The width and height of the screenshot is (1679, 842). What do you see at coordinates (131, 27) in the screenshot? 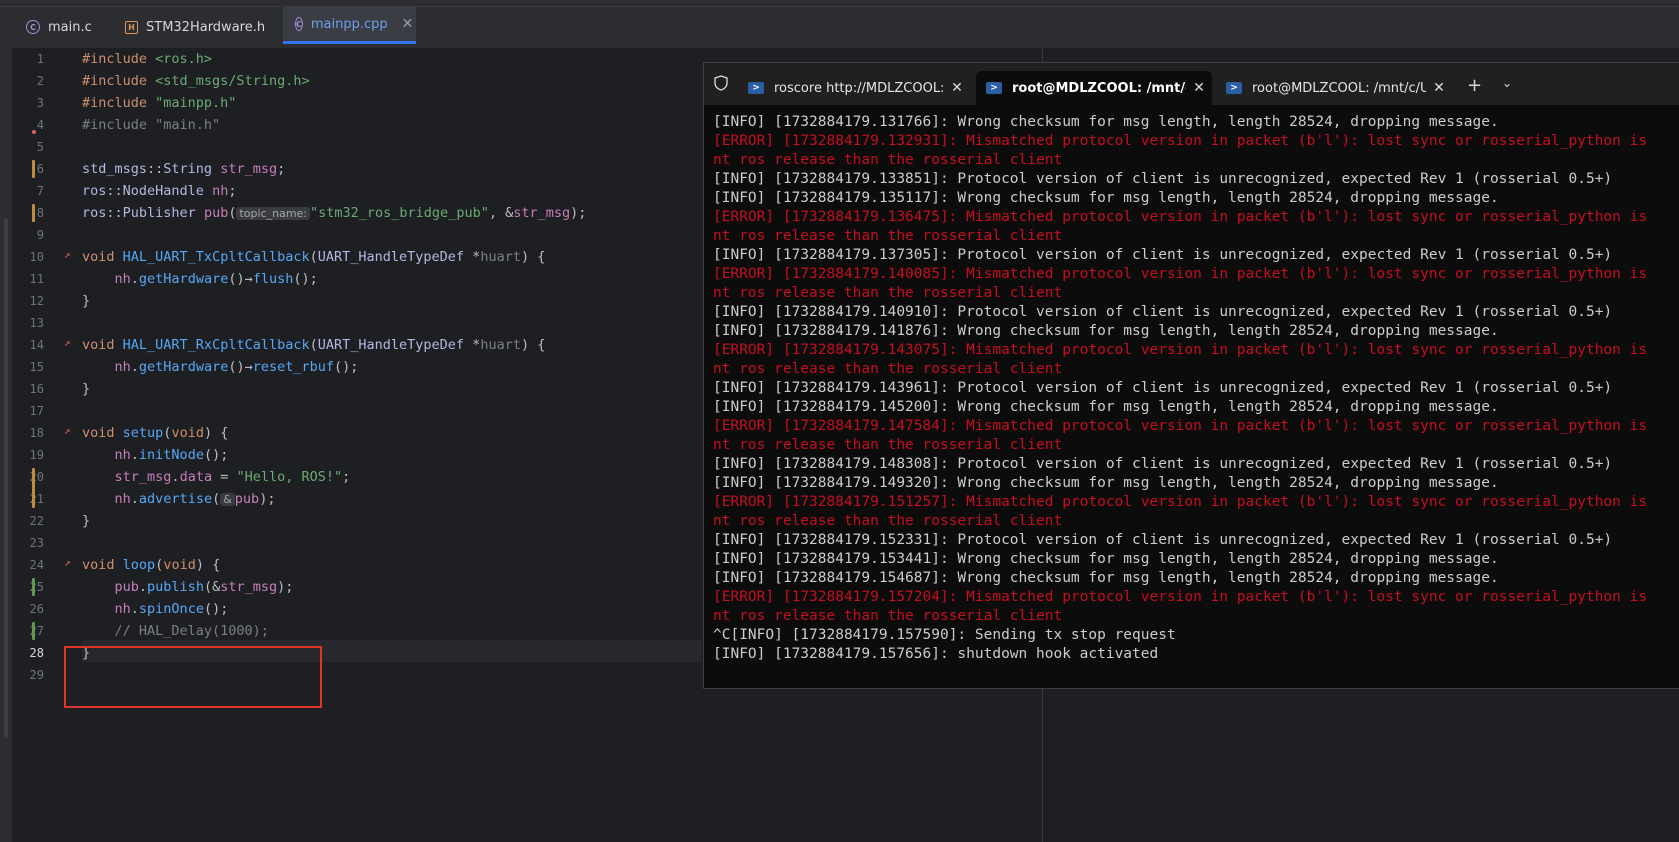
I see `h-file-icon: H` at bounding box center [131, 27].